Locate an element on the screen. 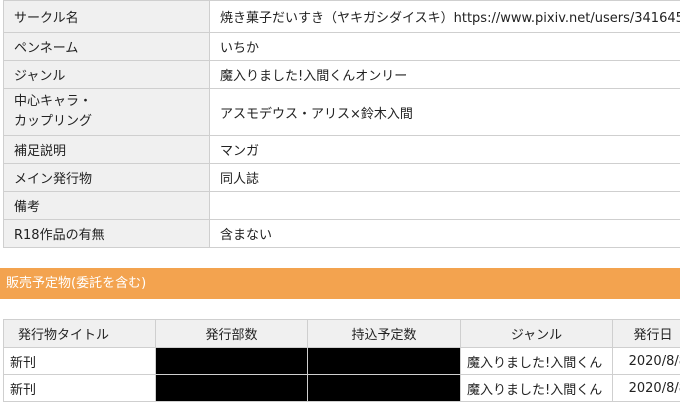  genre-label: ジャンル is located at coordinates (106, 74).